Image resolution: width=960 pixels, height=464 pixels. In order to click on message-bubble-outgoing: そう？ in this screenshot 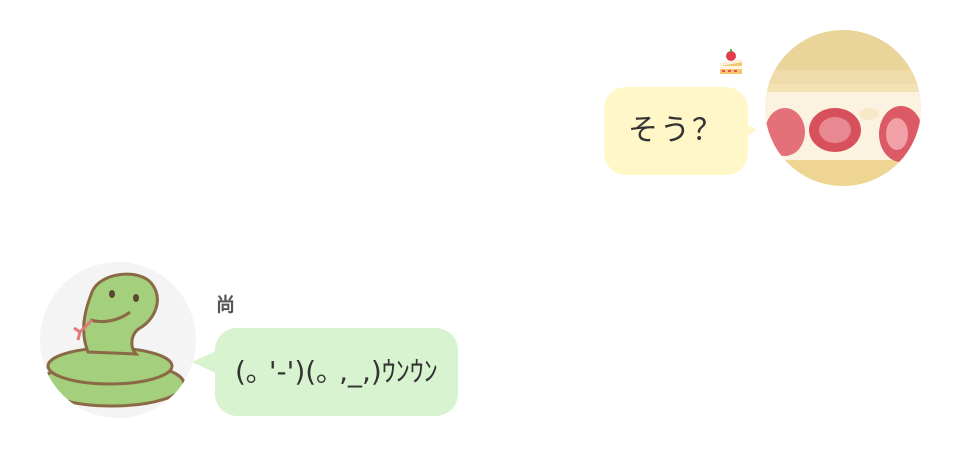, I will do `click(676, 131)`.